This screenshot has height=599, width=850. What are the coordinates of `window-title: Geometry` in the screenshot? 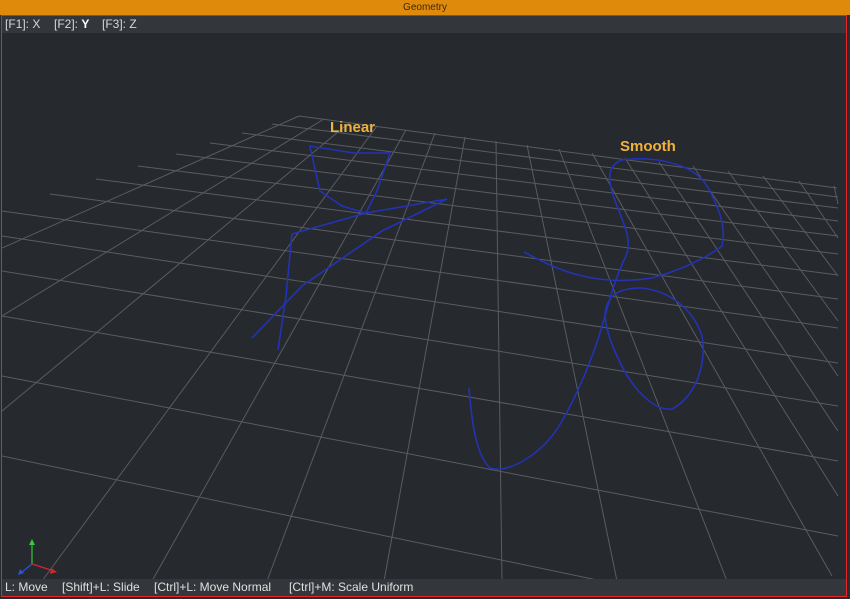 It's located at (425, 7).